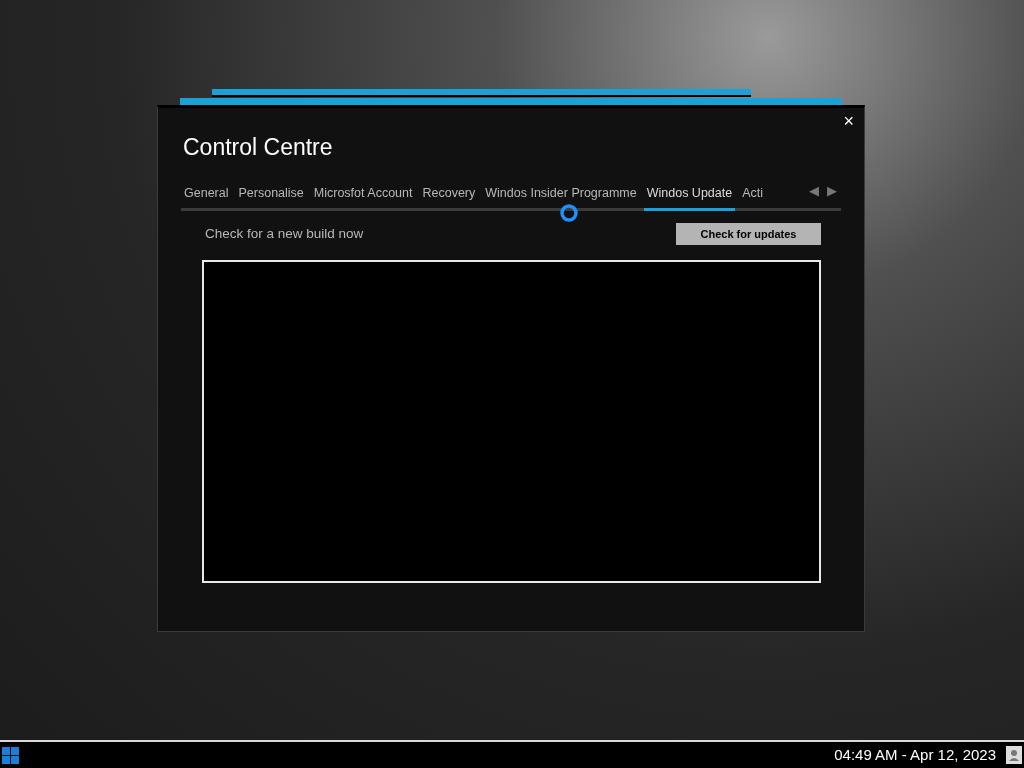 The image size is (1024, 768). What do you see at coordinates (814, 194) in the screenshot?
I see `scroll-left-button: ◀` at bounding box center [814, 194].